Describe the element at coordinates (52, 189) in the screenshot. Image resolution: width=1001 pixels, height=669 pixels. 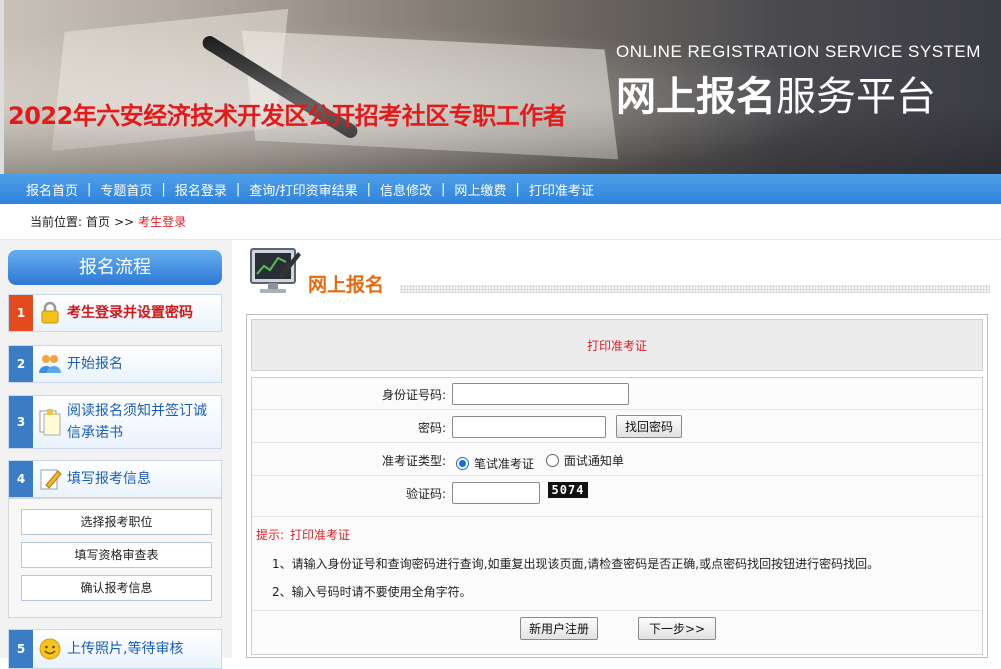
I see `nav-link-home: 报名首页` at that location.